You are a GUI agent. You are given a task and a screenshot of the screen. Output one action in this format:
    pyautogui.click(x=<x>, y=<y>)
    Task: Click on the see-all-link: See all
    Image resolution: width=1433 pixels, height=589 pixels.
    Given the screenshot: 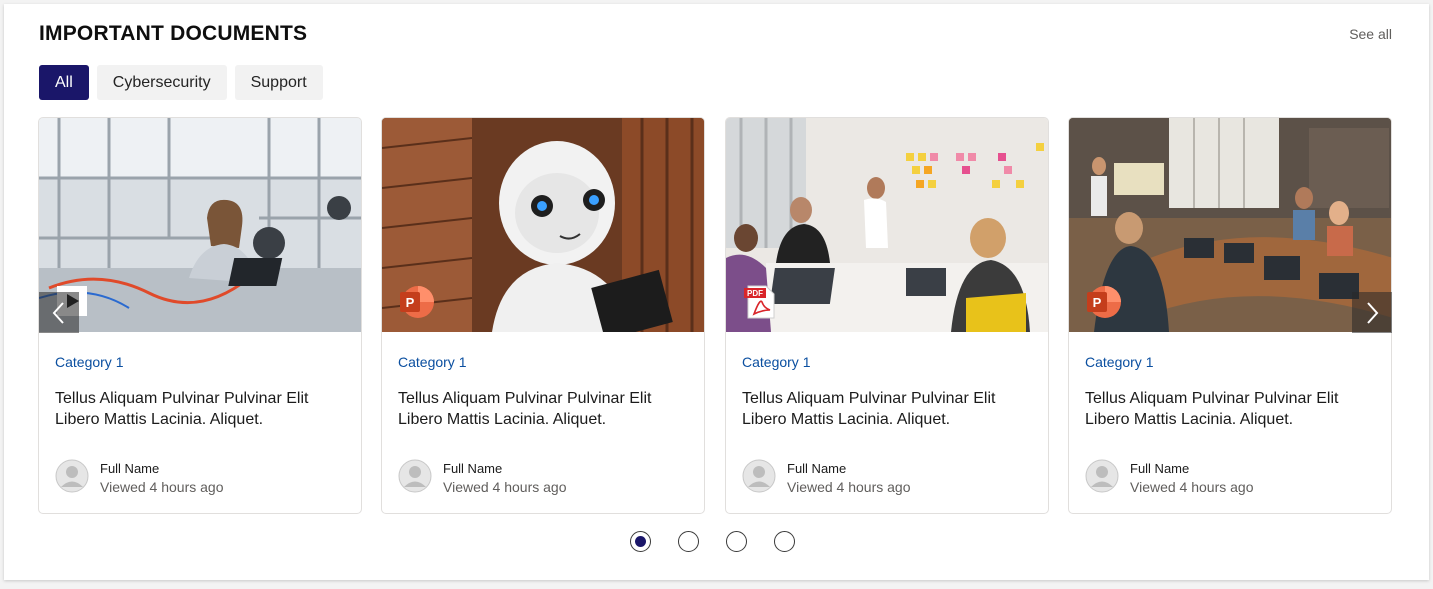 What is the action you would take?
    pyautogui.click(x=1370, y=34)
    